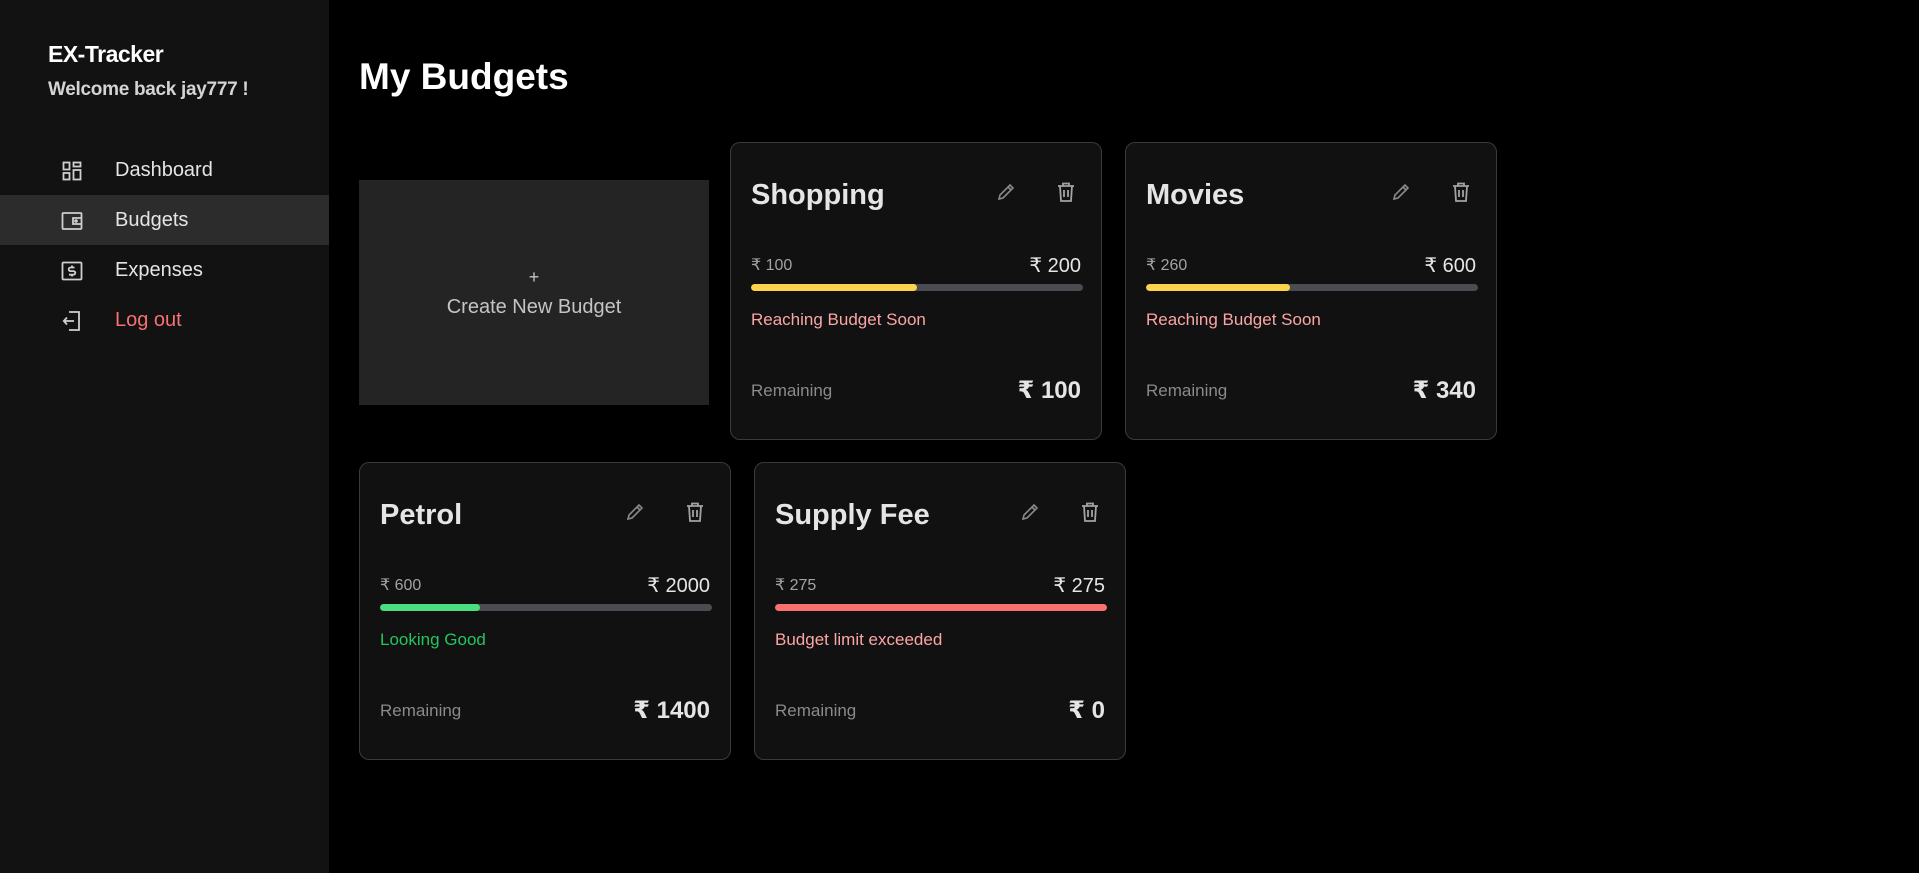 The image size is (1919, 873). What do you see at coordinates (671, 710) in the screenshot?
I see `remaining-value: ₹ 1400` at bounding box center [671, 710].